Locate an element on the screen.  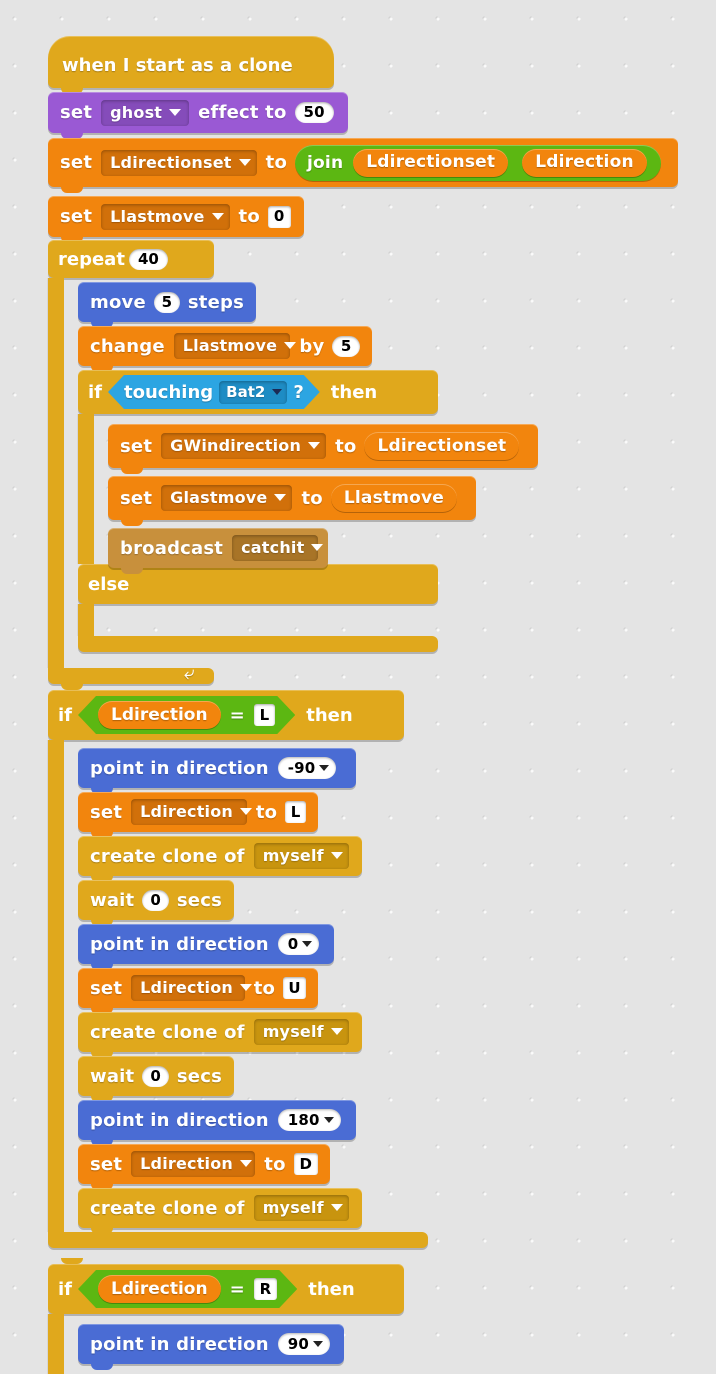
direction-dropdown: 90 is located at coordinates (304, 1344).